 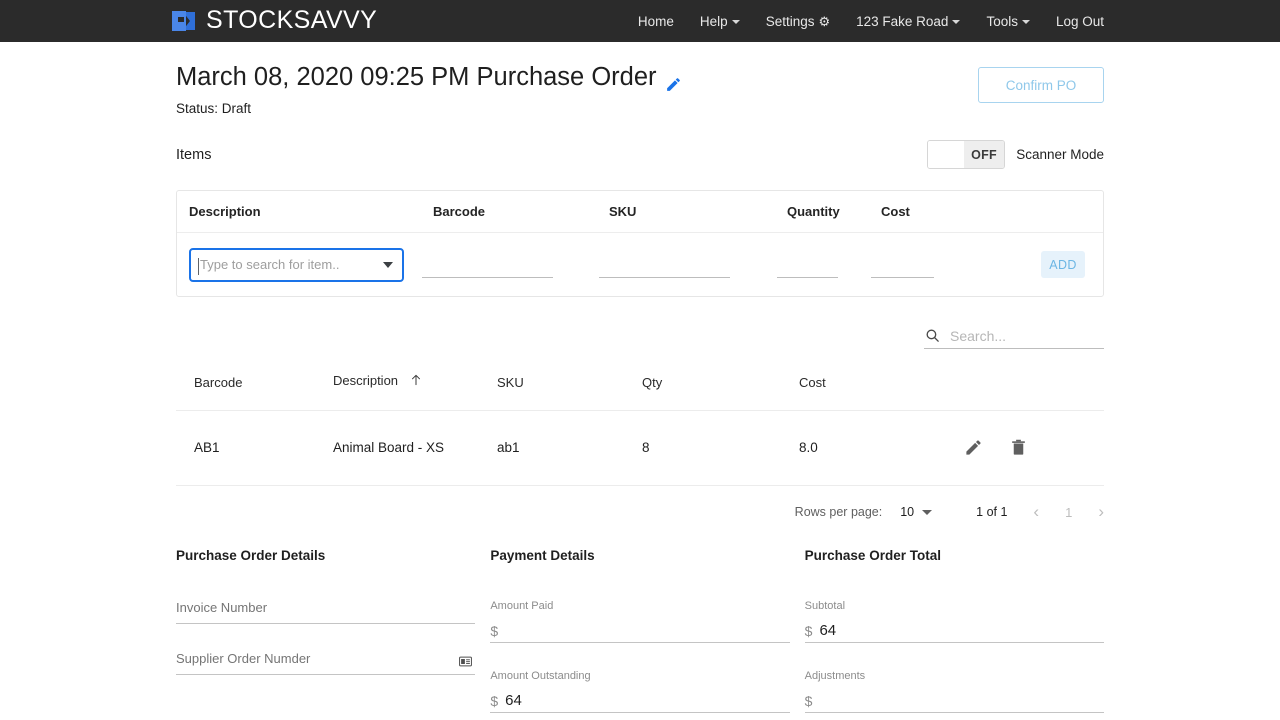 What do you see at coordinates (895, 212) in the screenshot?
I see `col-header-cost: Cost` at bounding box center [895, 212].